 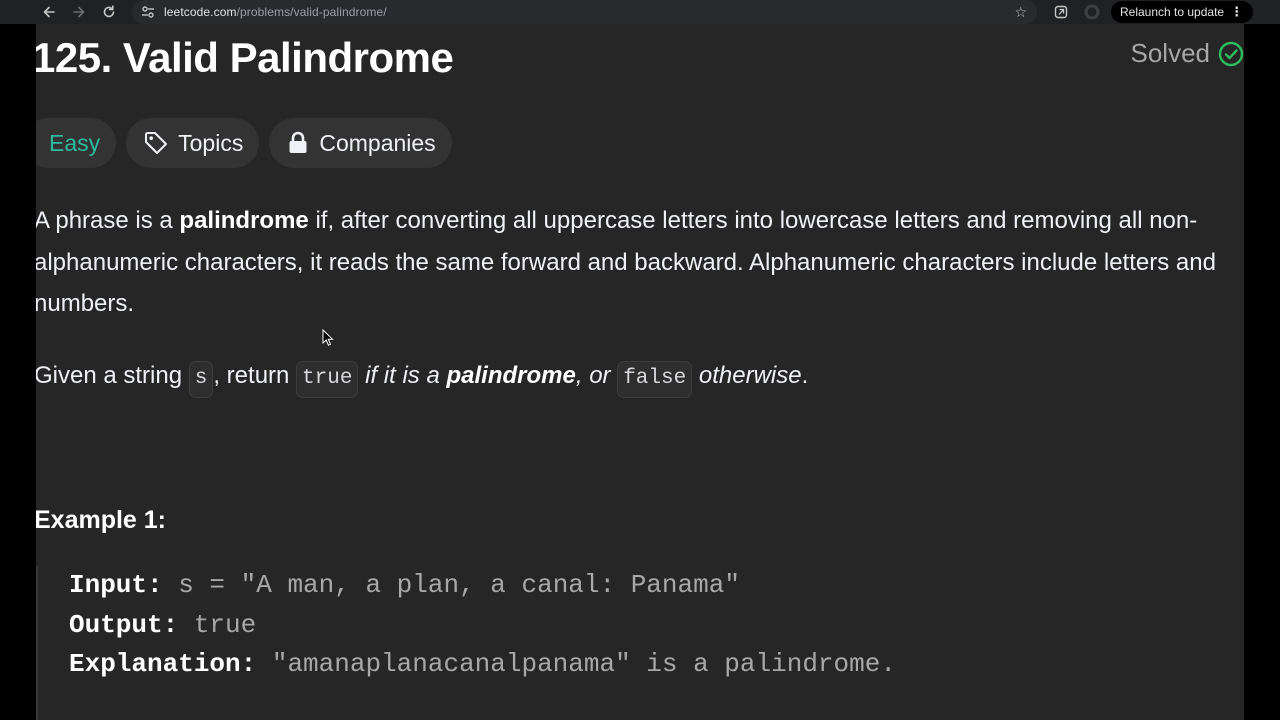 I want to click on url-text: leetcode.com/problems/valid-palindrome/, so click(x=275, y=12).